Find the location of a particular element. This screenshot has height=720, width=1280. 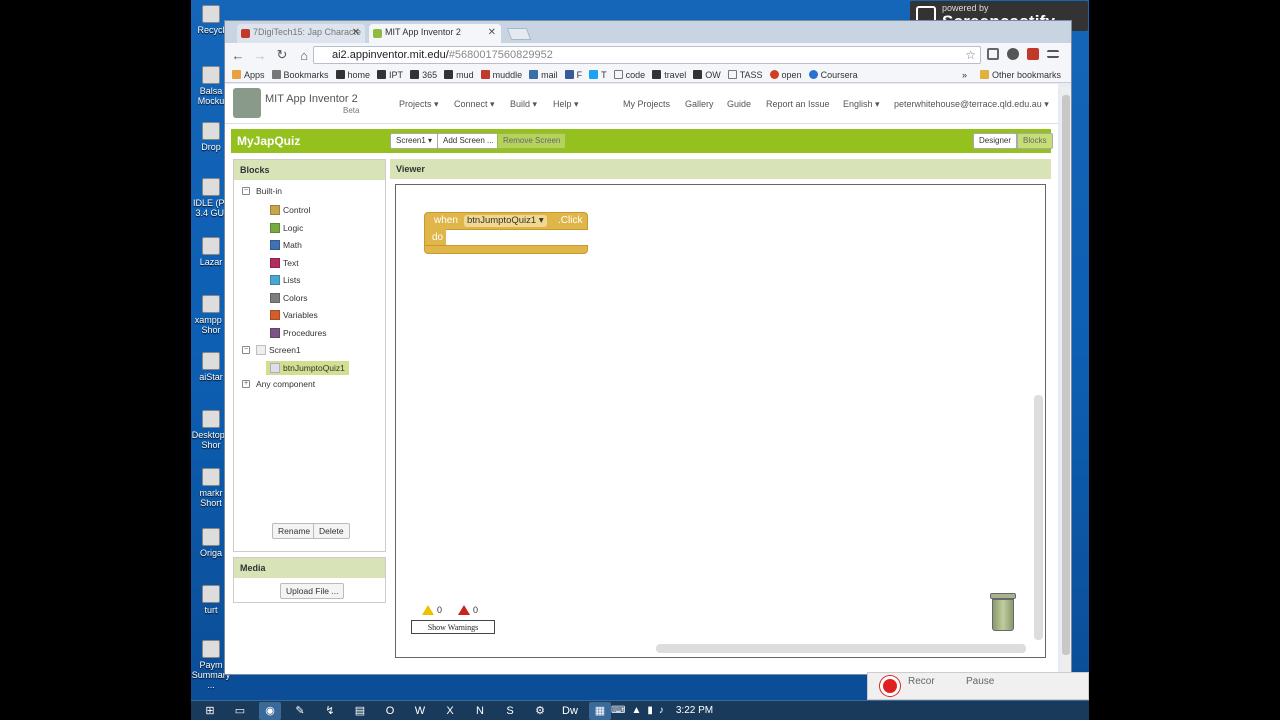

volume-icon: ♪ is located at coordinates (661, 710).